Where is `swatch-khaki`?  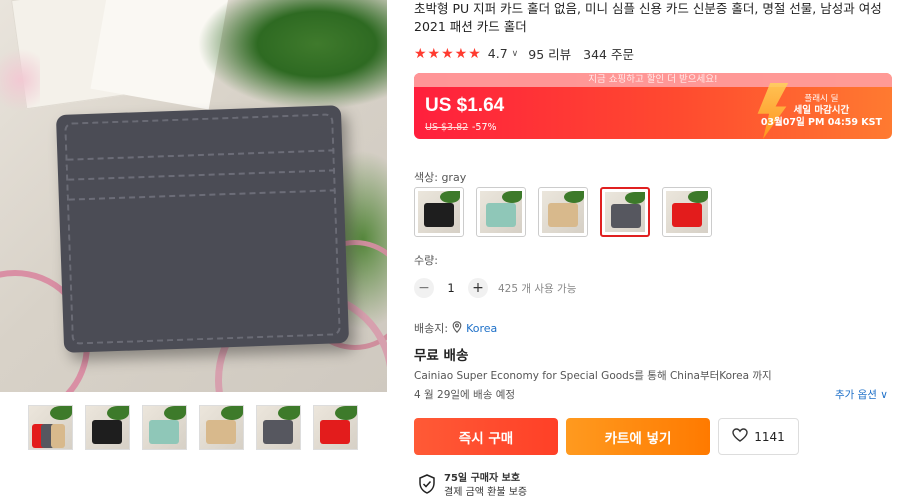
swatch-khaki is located at coordinates (563, 212).